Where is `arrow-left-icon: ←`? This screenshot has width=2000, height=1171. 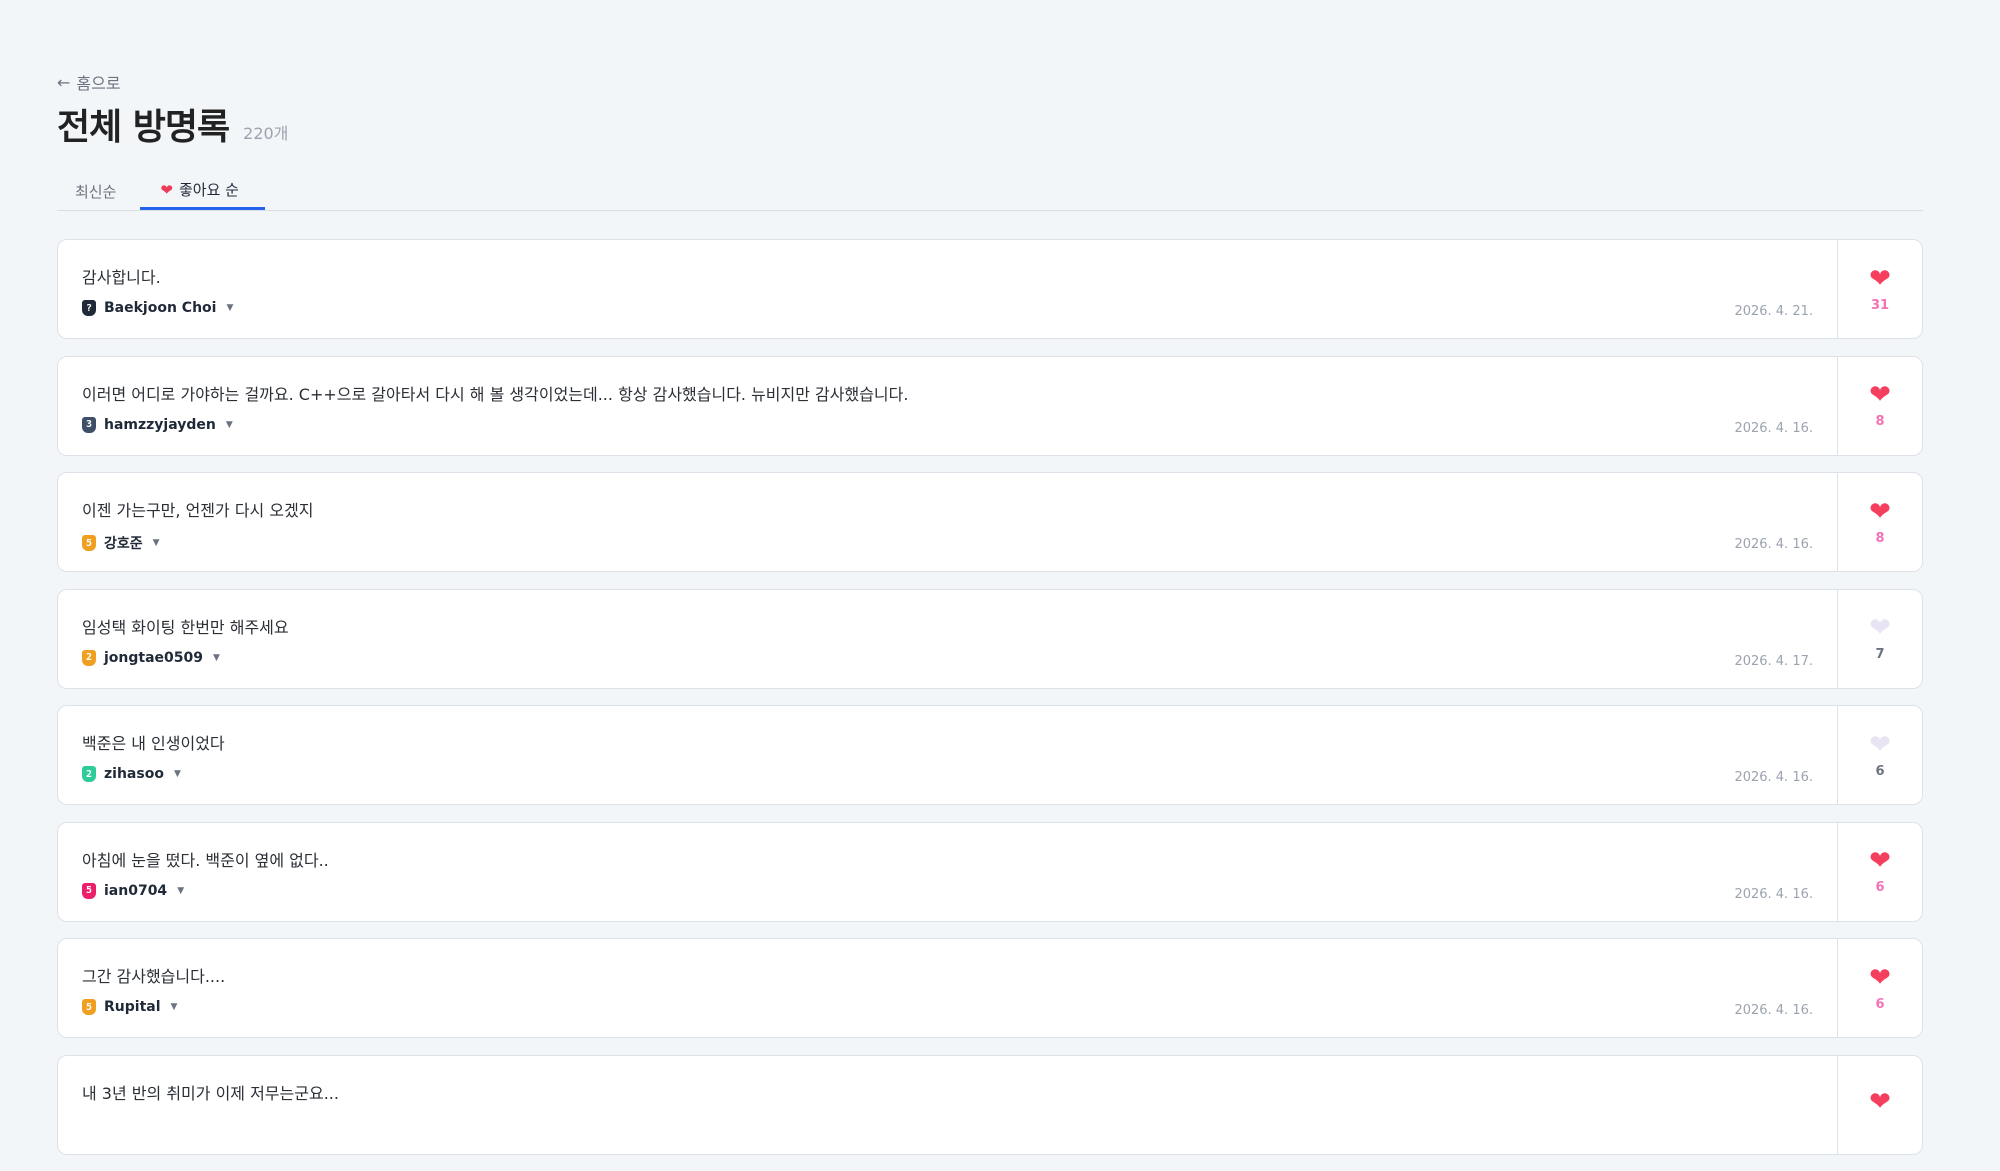 arrow-left-icon: ← is located at coordinates (64, 82).